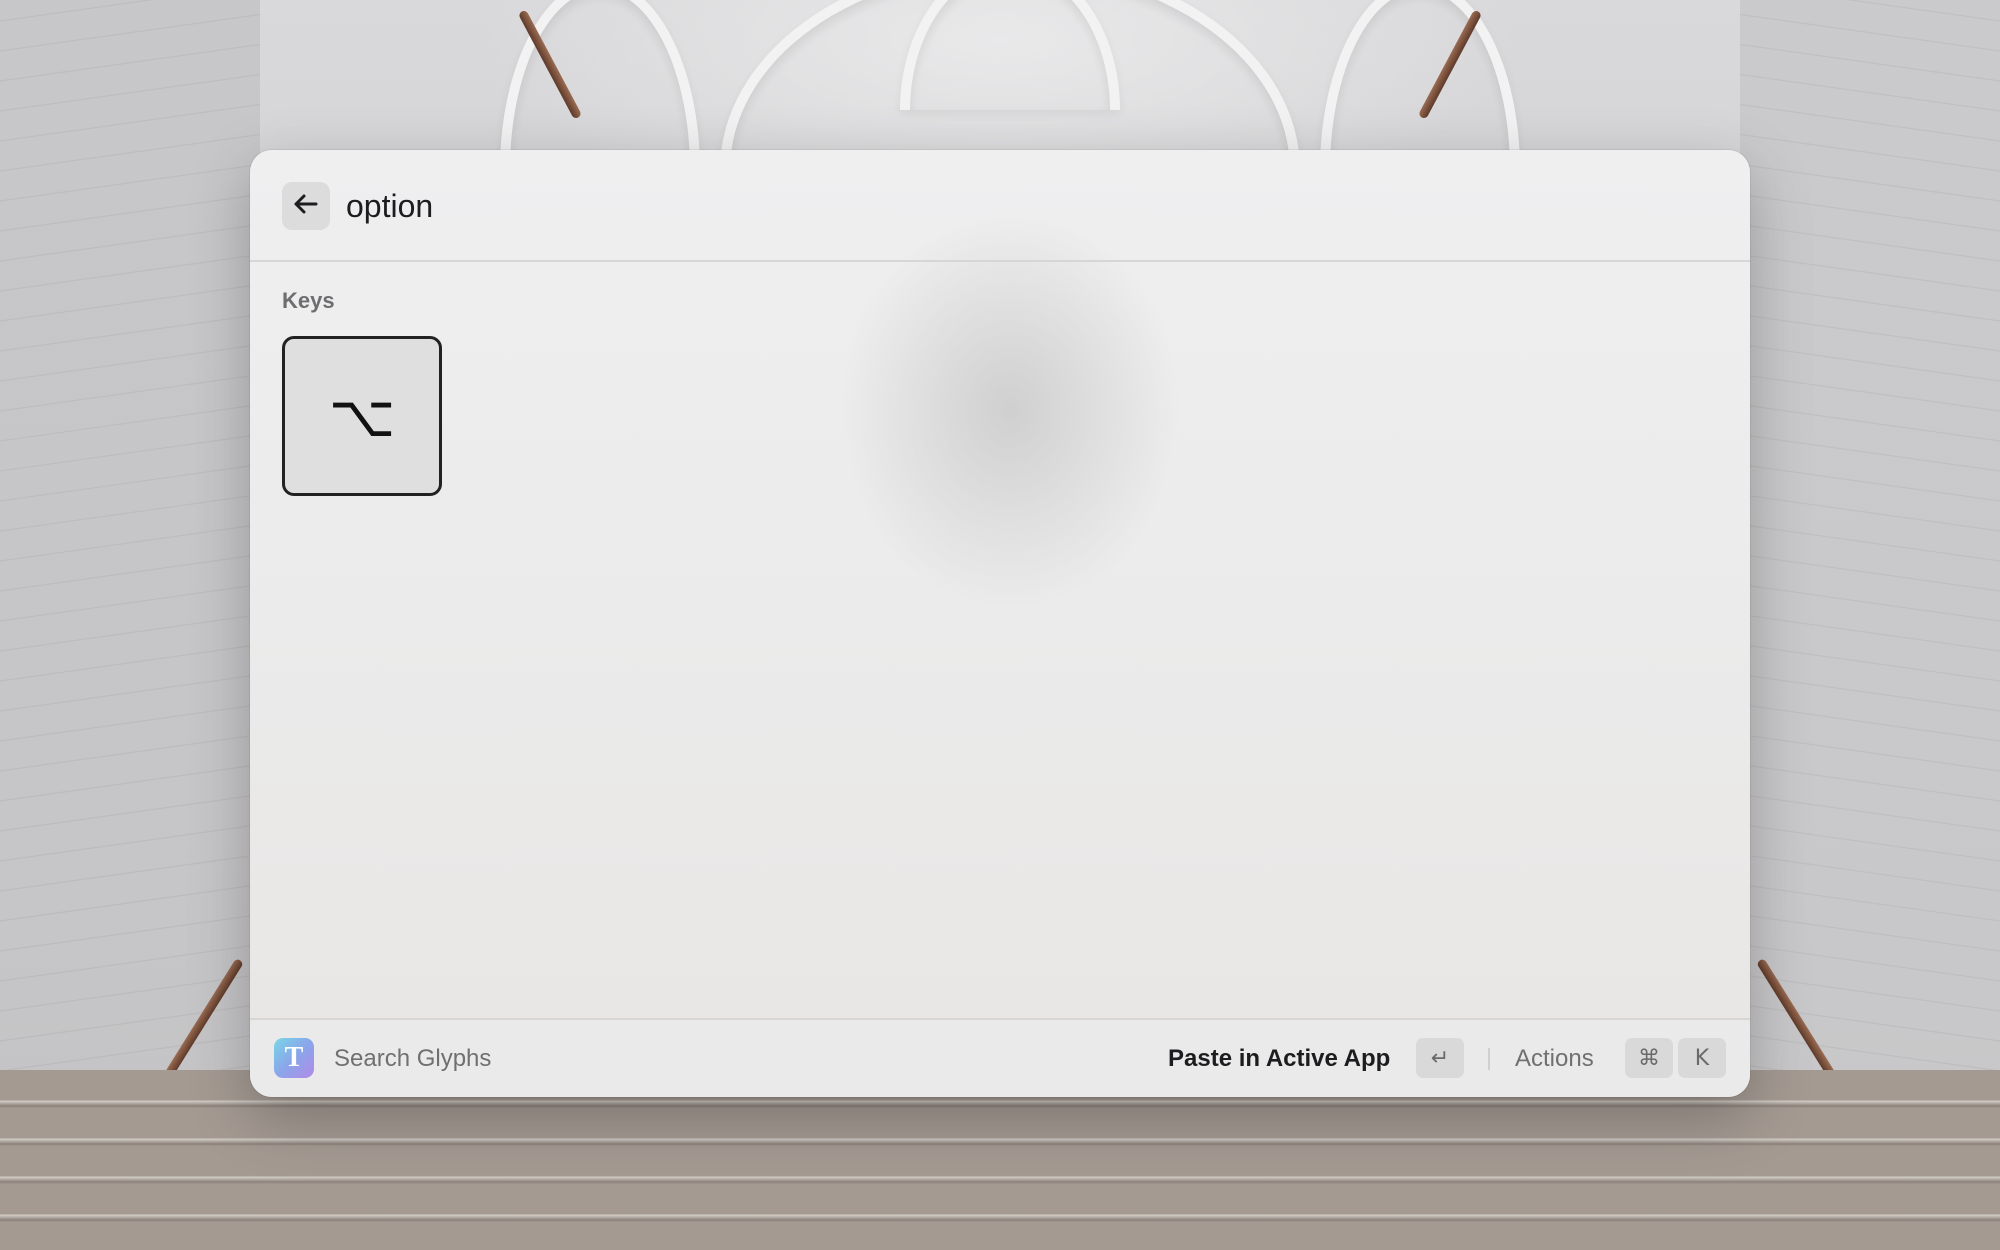  I want to click on glyph-tile-option-key: ⌥, so click(362, 416).